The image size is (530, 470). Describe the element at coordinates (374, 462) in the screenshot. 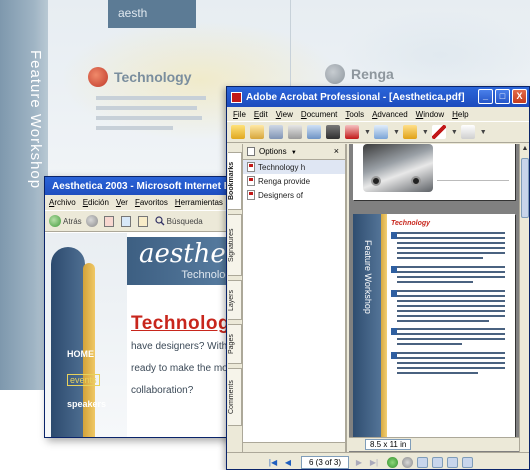

I see `last-page-button: ▶|` at that location.